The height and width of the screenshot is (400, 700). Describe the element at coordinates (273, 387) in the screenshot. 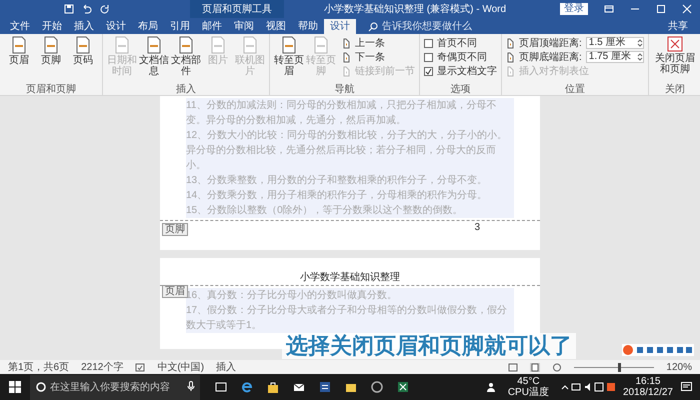

I see `shopping-bag-icon` at that location.